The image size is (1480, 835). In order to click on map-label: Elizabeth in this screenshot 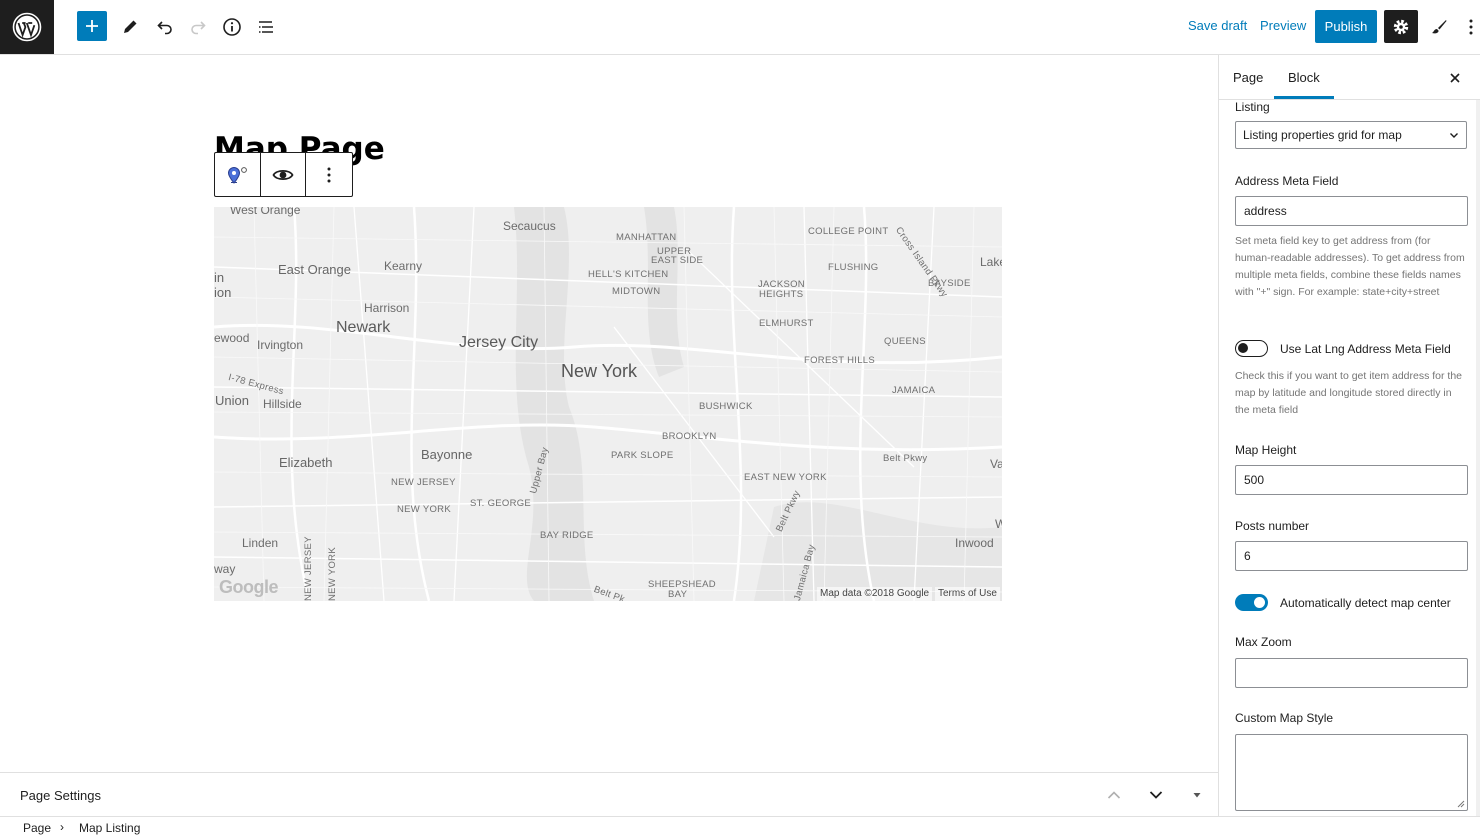, I will do `click(306, 462)`.